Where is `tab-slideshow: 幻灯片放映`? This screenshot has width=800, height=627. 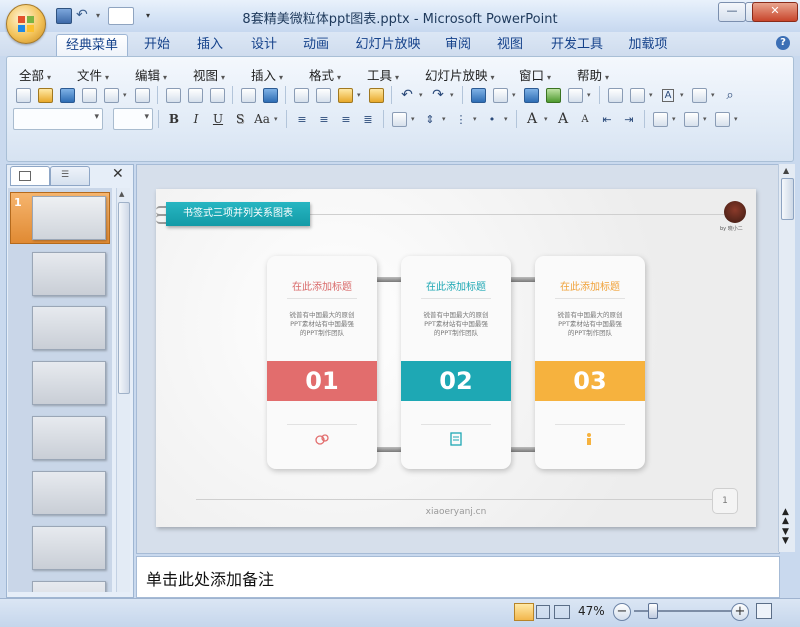 tab-slideshow: 幻灯片放映 is located at coordinates (388, 45).